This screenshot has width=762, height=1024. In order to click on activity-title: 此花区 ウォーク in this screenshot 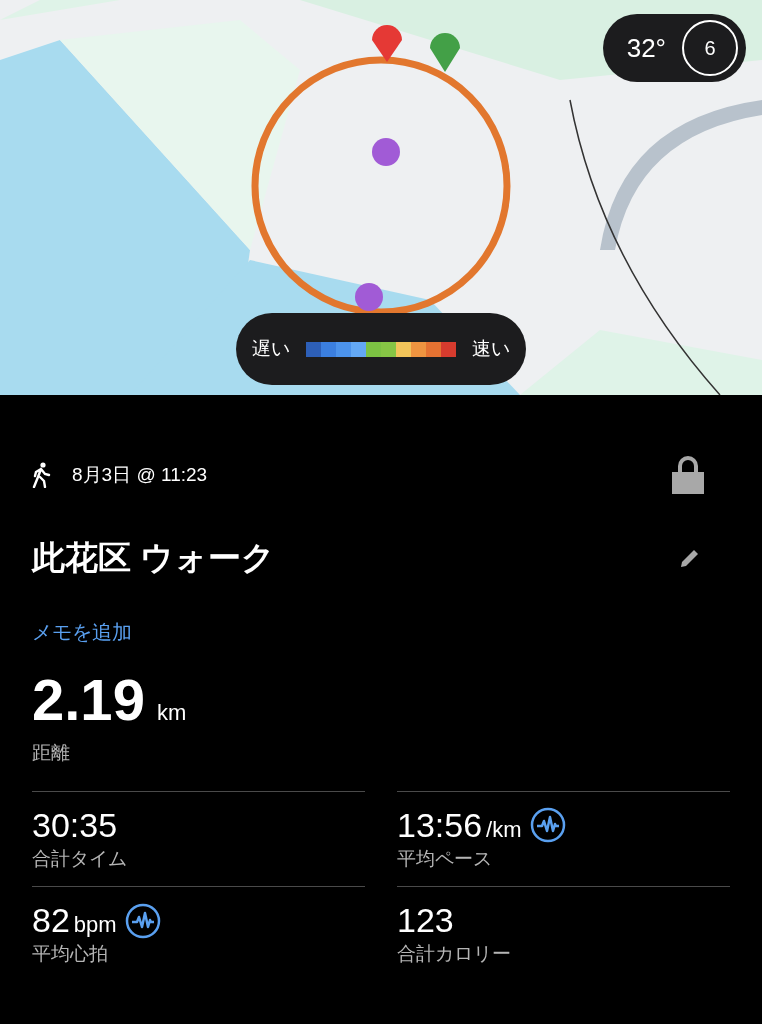, I will do `click(154, 558)`.